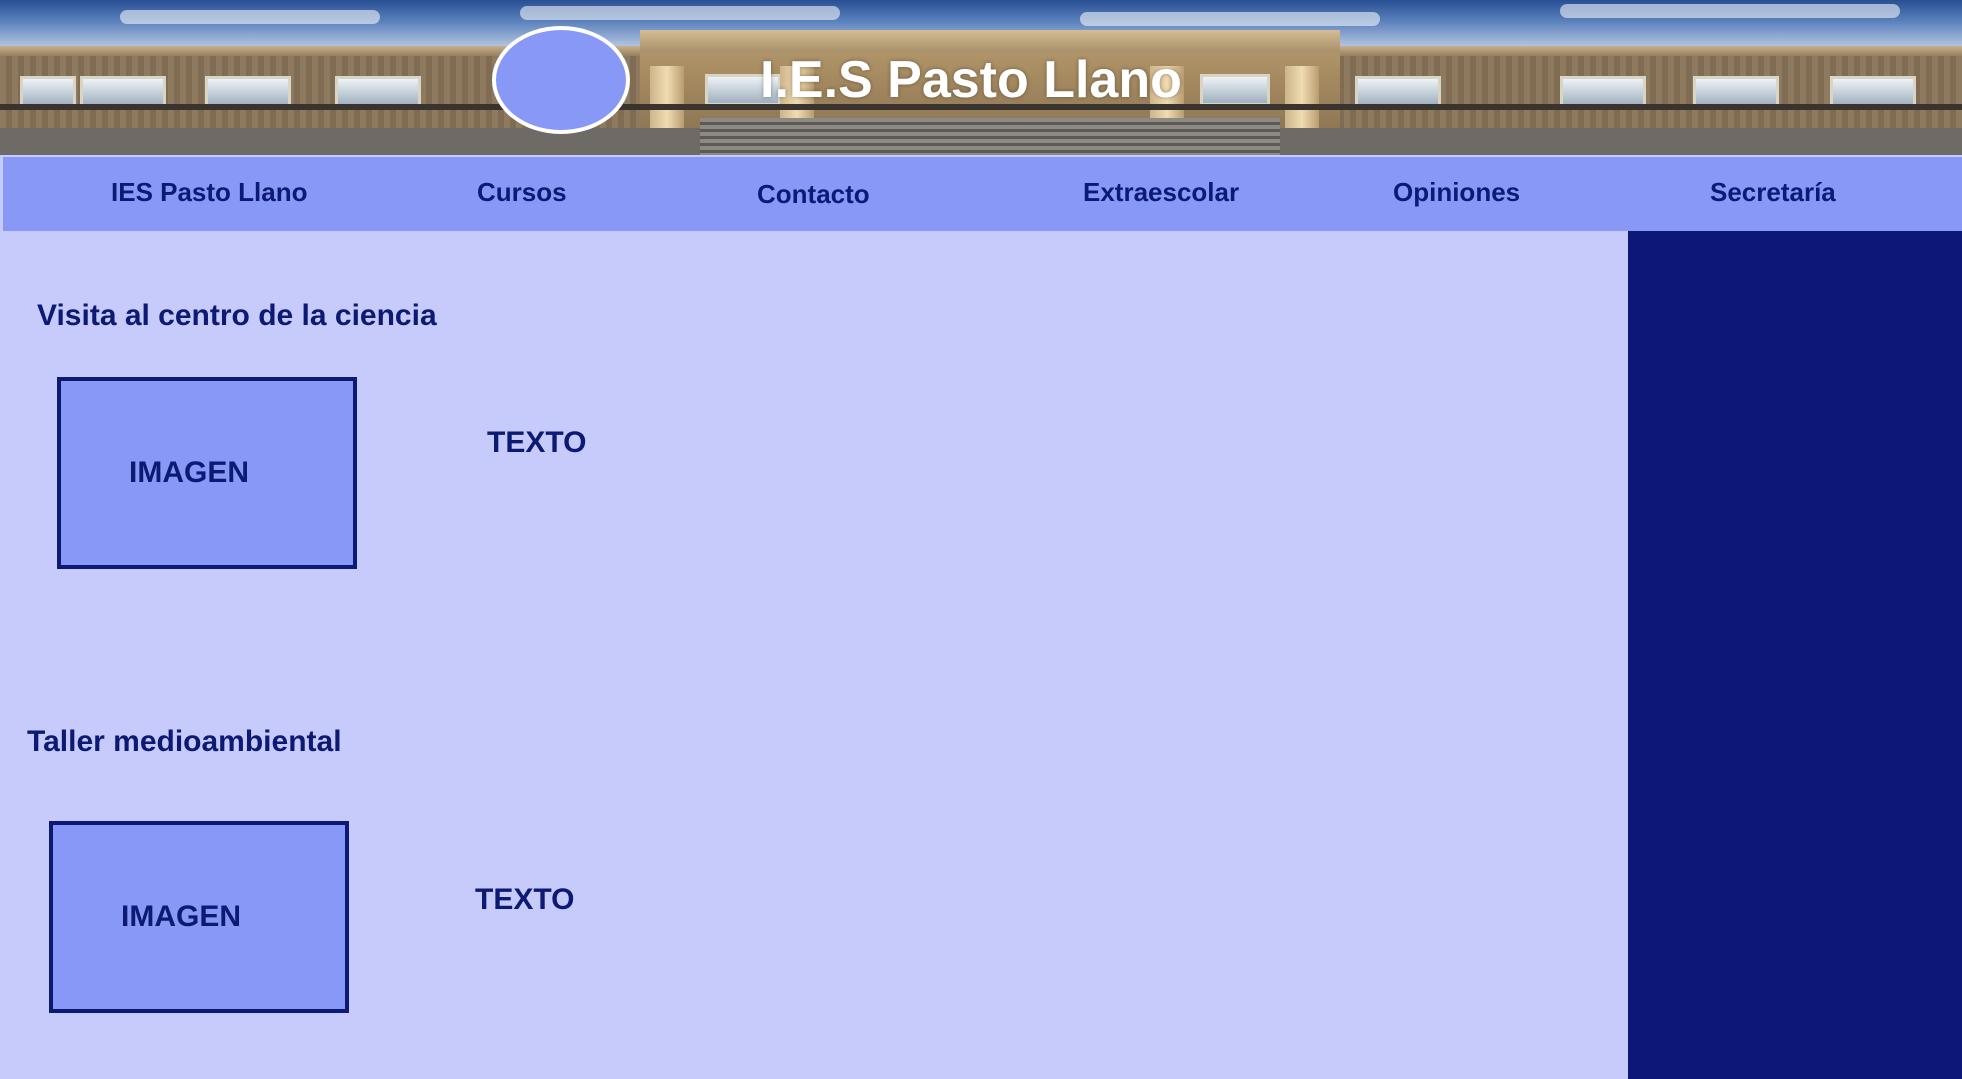 The height and width of the screenshot is (1079, 1962). I want to click on header-banner: I.E.S Pasto Llano, so click(981, 77).